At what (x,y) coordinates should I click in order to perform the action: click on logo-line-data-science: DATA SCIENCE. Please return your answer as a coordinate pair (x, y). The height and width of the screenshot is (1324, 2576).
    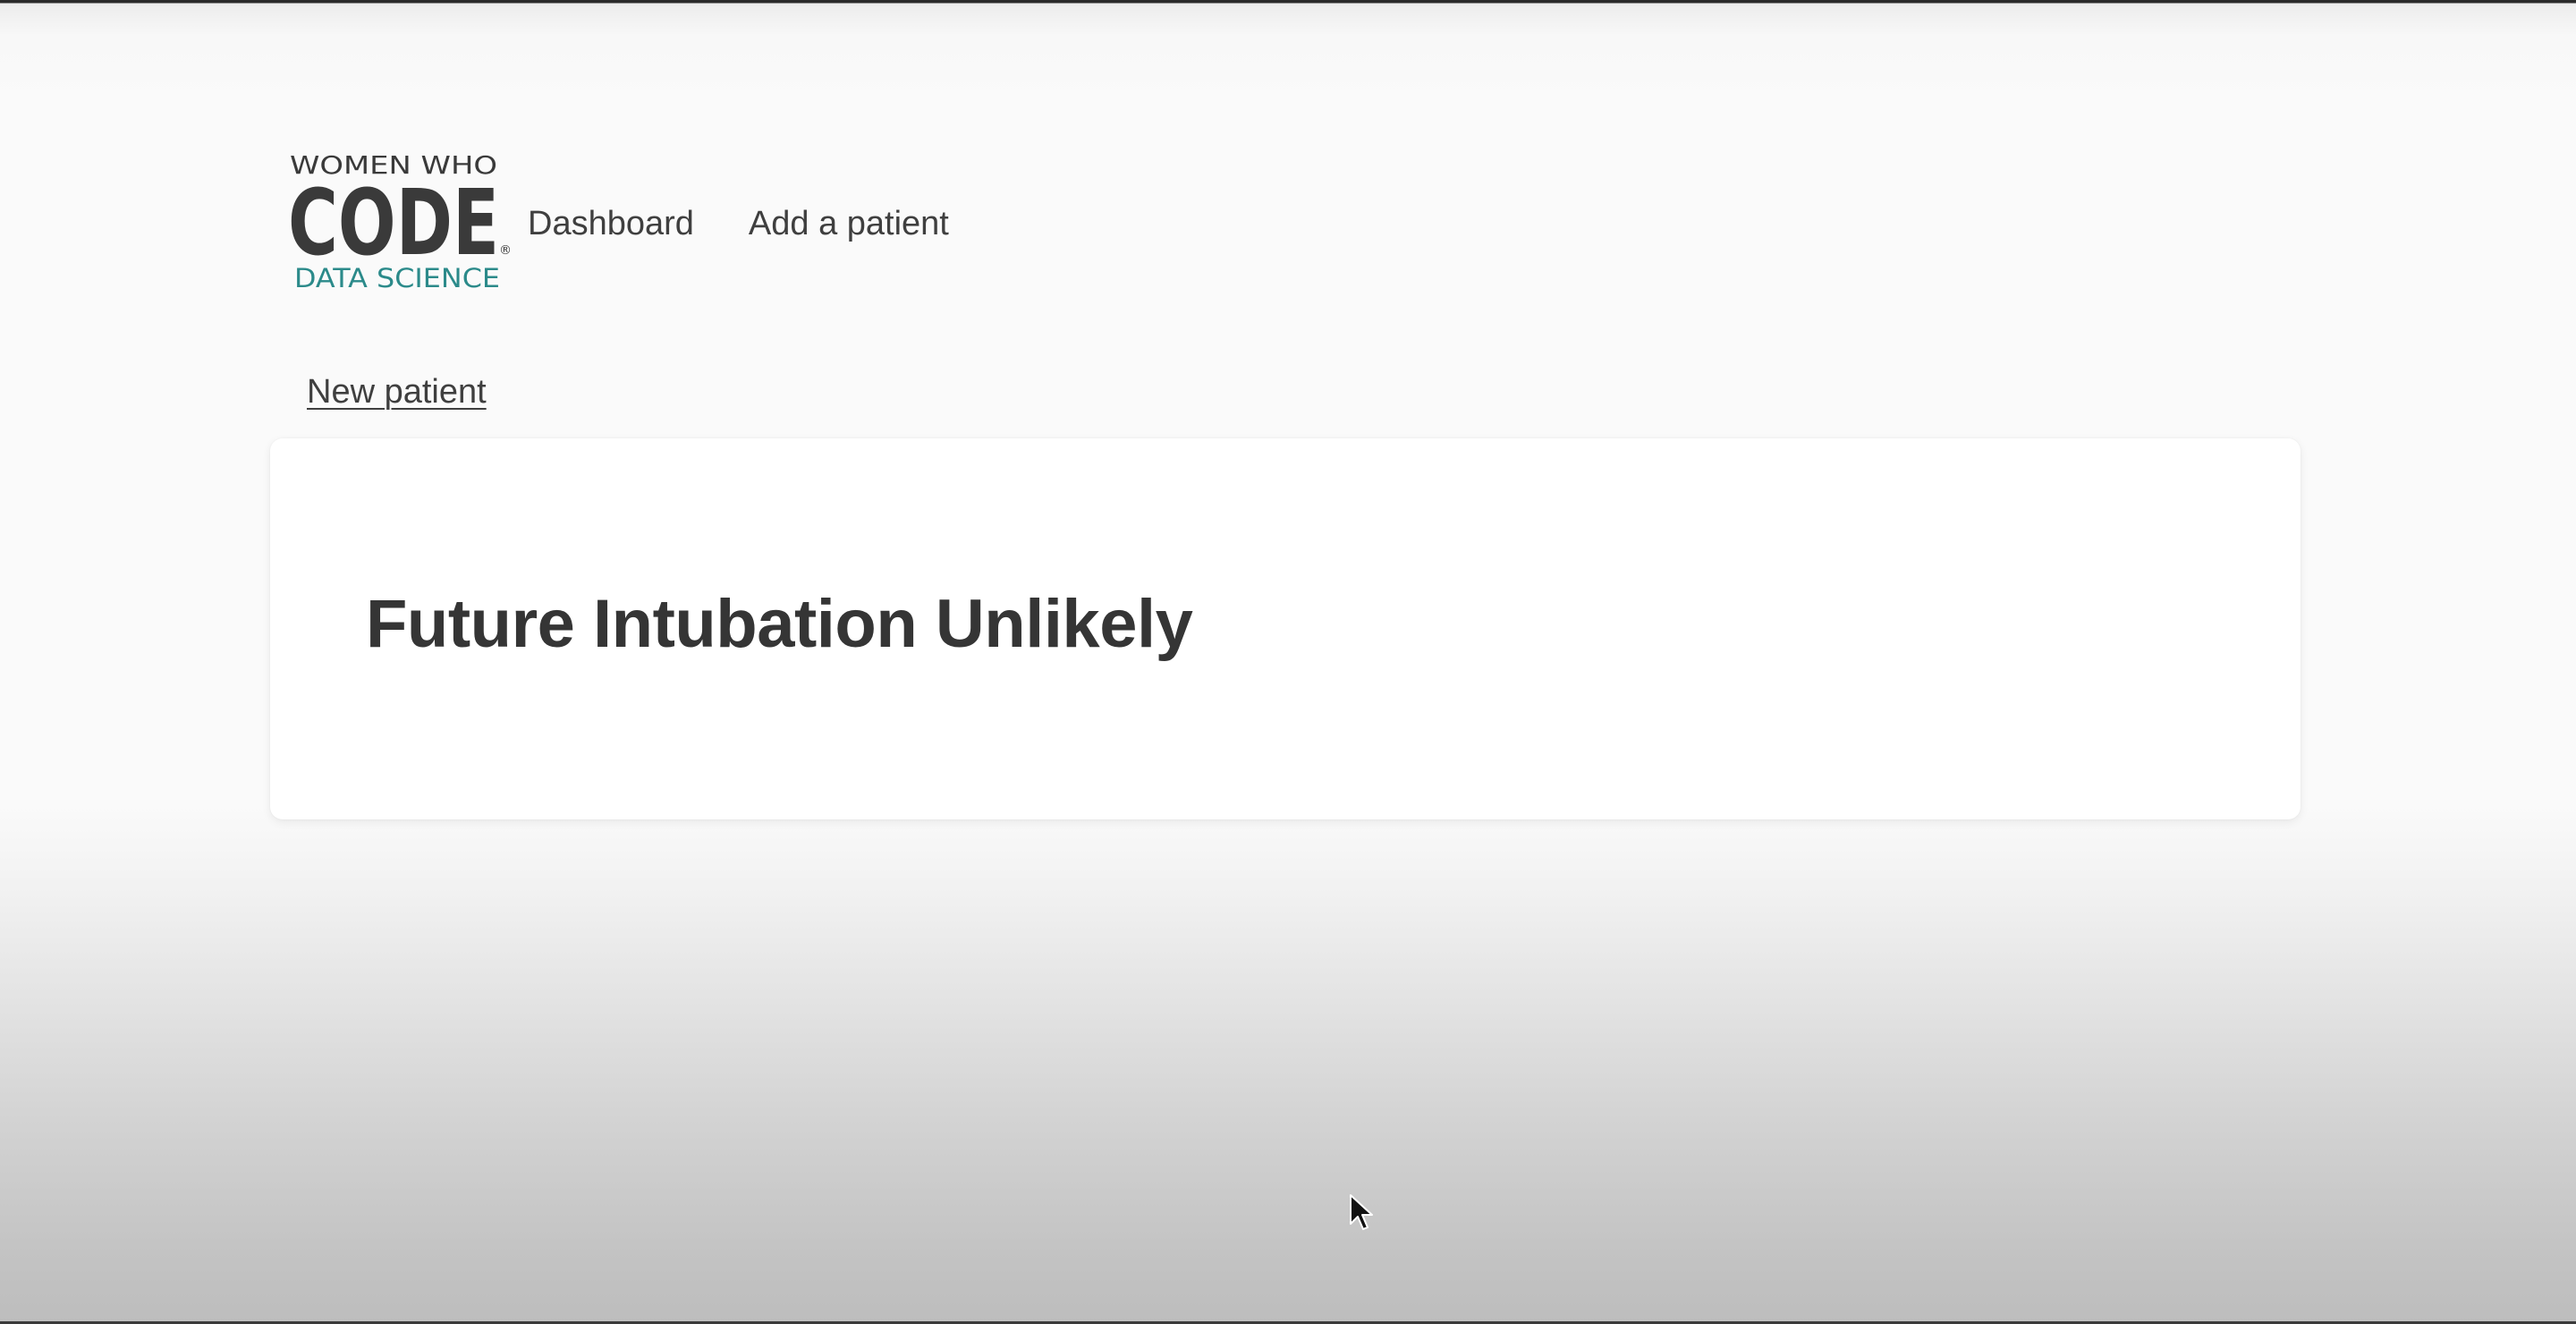
    Looking at the image, I should click on (397, 278).